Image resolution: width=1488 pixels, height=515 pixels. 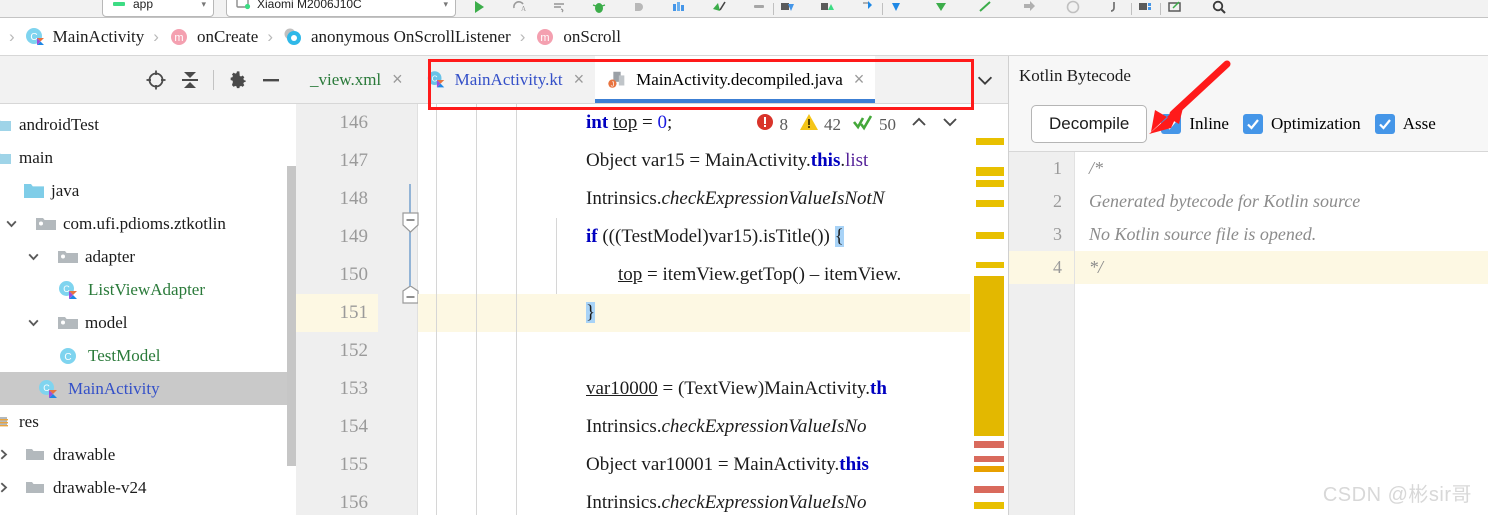 I want to click on device-manager-icon, so click(x=828, y=8).